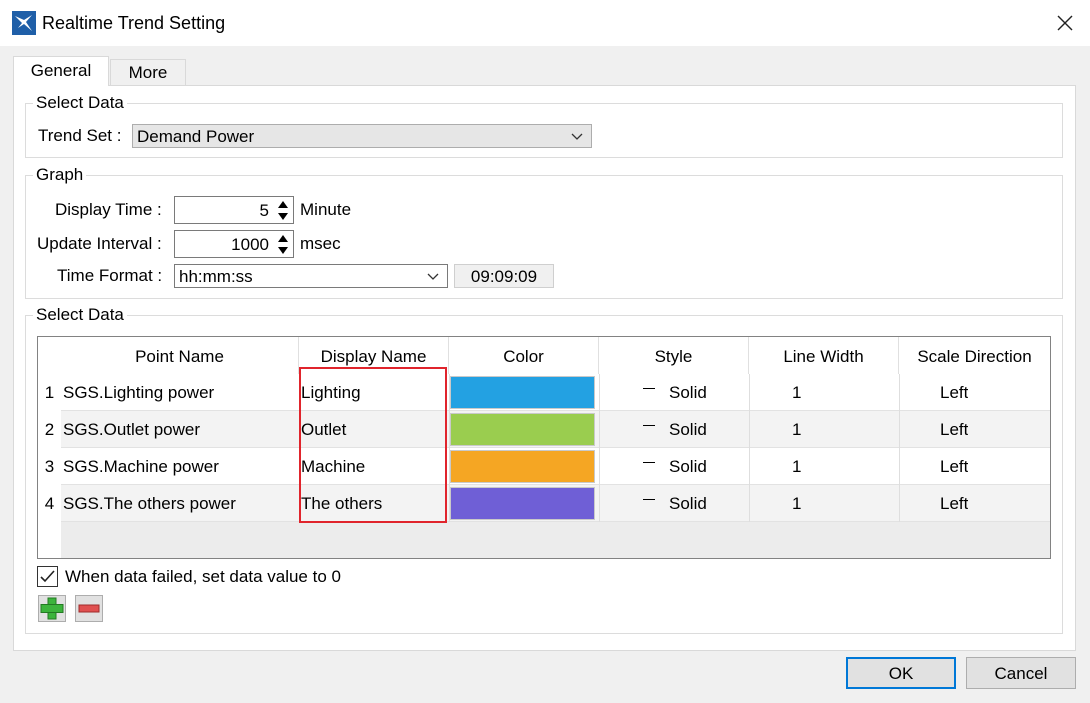 This screenshot has height=703, width=1090. What do you see at coordinates (49, 540) in the screenshot?
I see `empty-row-header` at bounding box center [49, 540].